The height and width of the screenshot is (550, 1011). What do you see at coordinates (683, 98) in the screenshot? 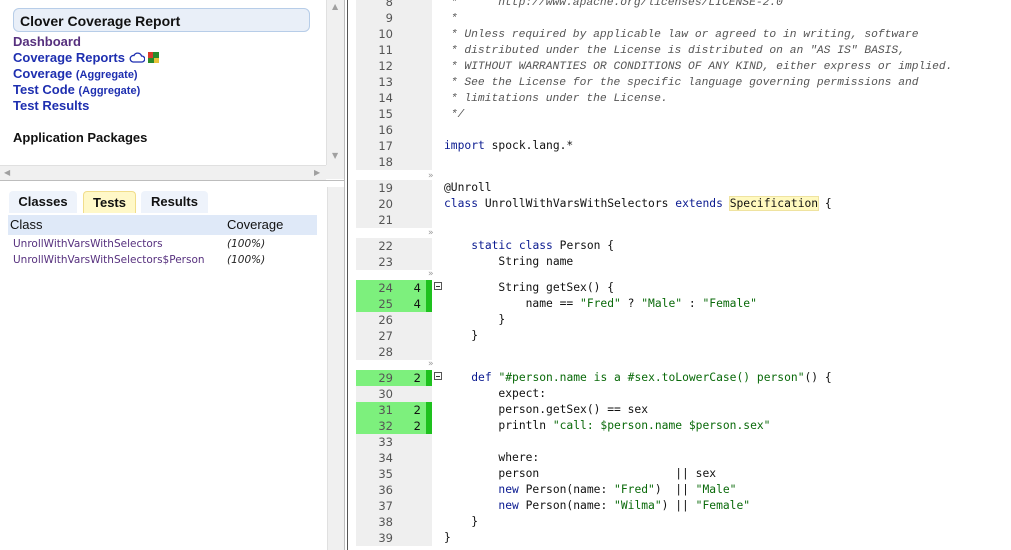
I see `code-line: 14 * limitations under the License.` at bounding box center [683, 98].